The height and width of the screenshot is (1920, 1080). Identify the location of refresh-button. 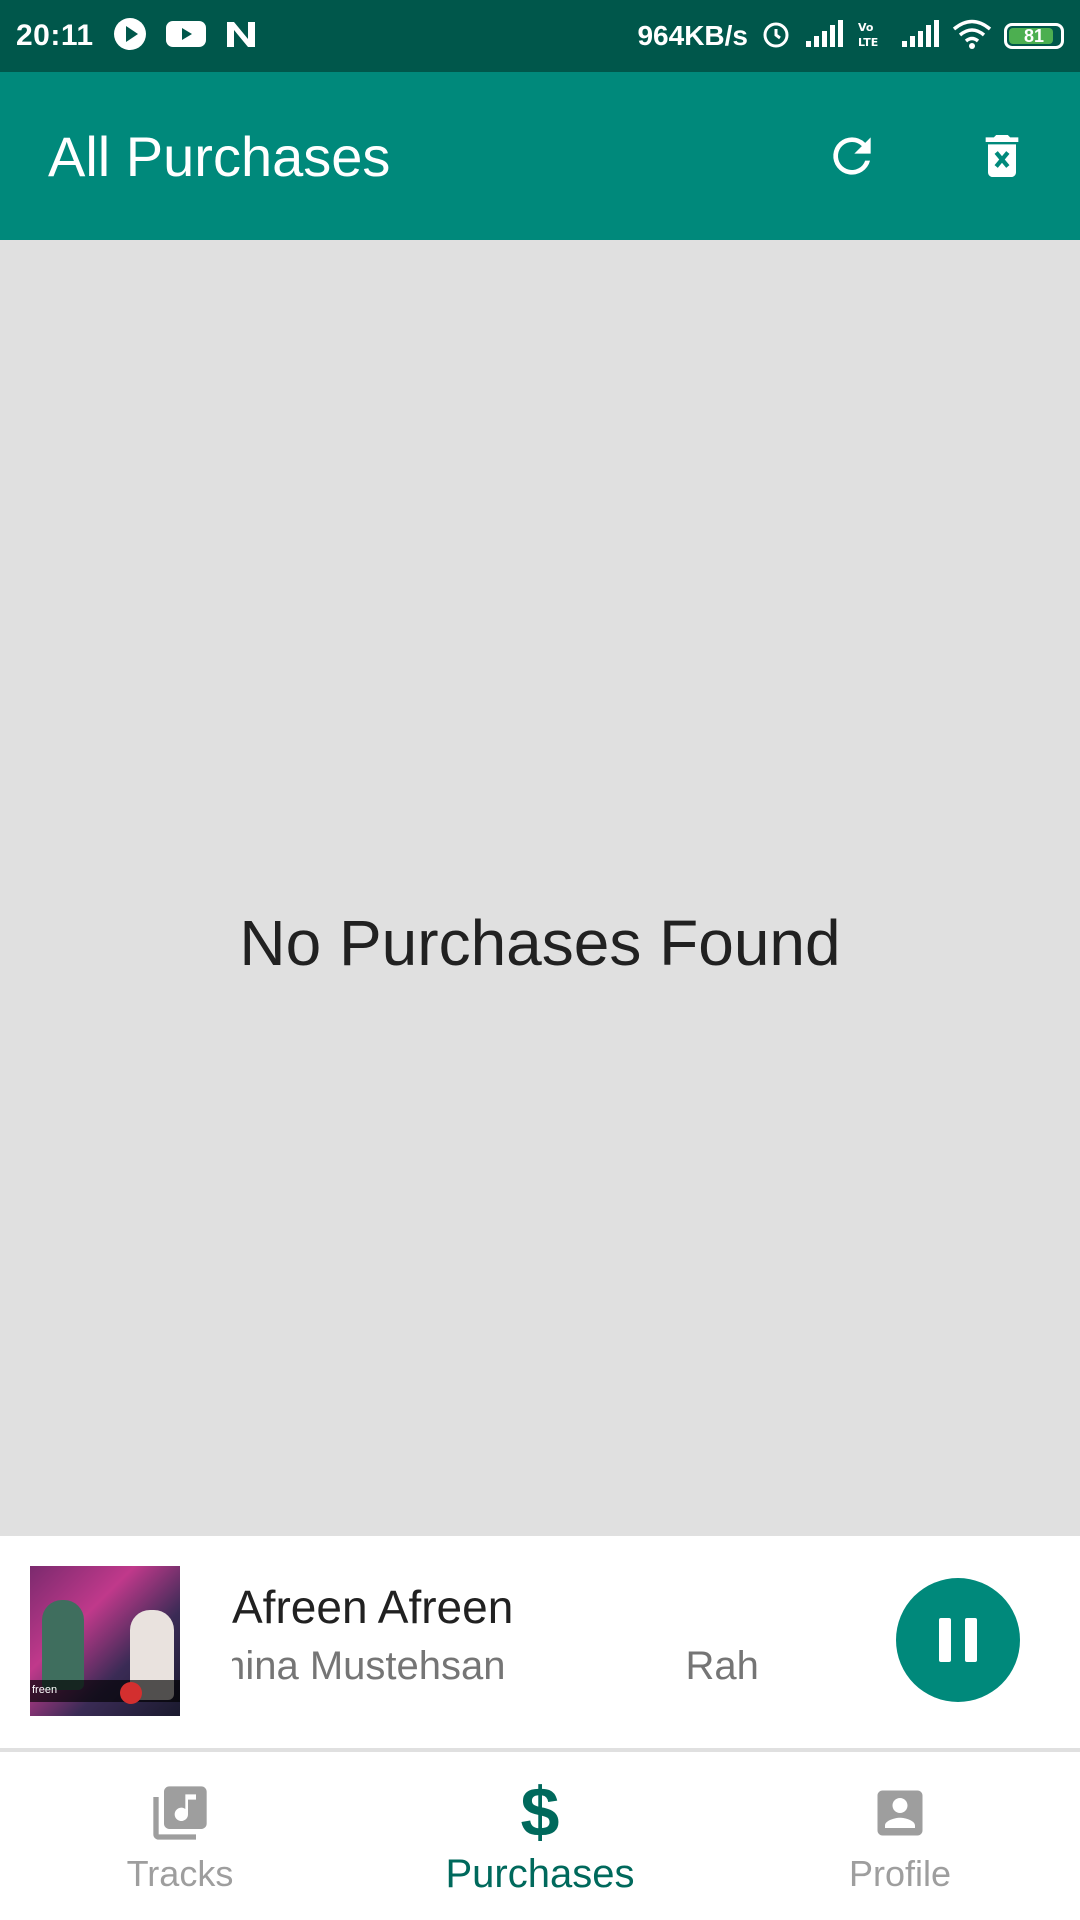
(852, 156).